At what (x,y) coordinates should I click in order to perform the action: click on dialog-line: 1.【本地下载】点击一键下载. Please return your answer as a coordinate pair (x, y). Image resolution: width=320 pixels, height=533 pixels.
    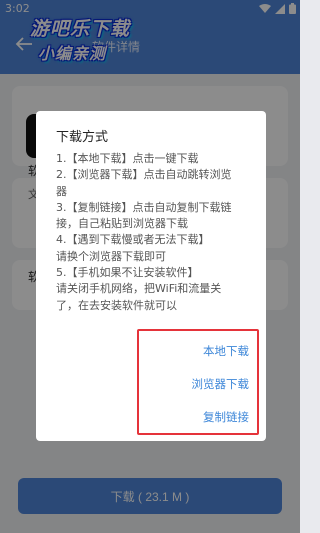
    Looking at the image, I should click on (127, 158).